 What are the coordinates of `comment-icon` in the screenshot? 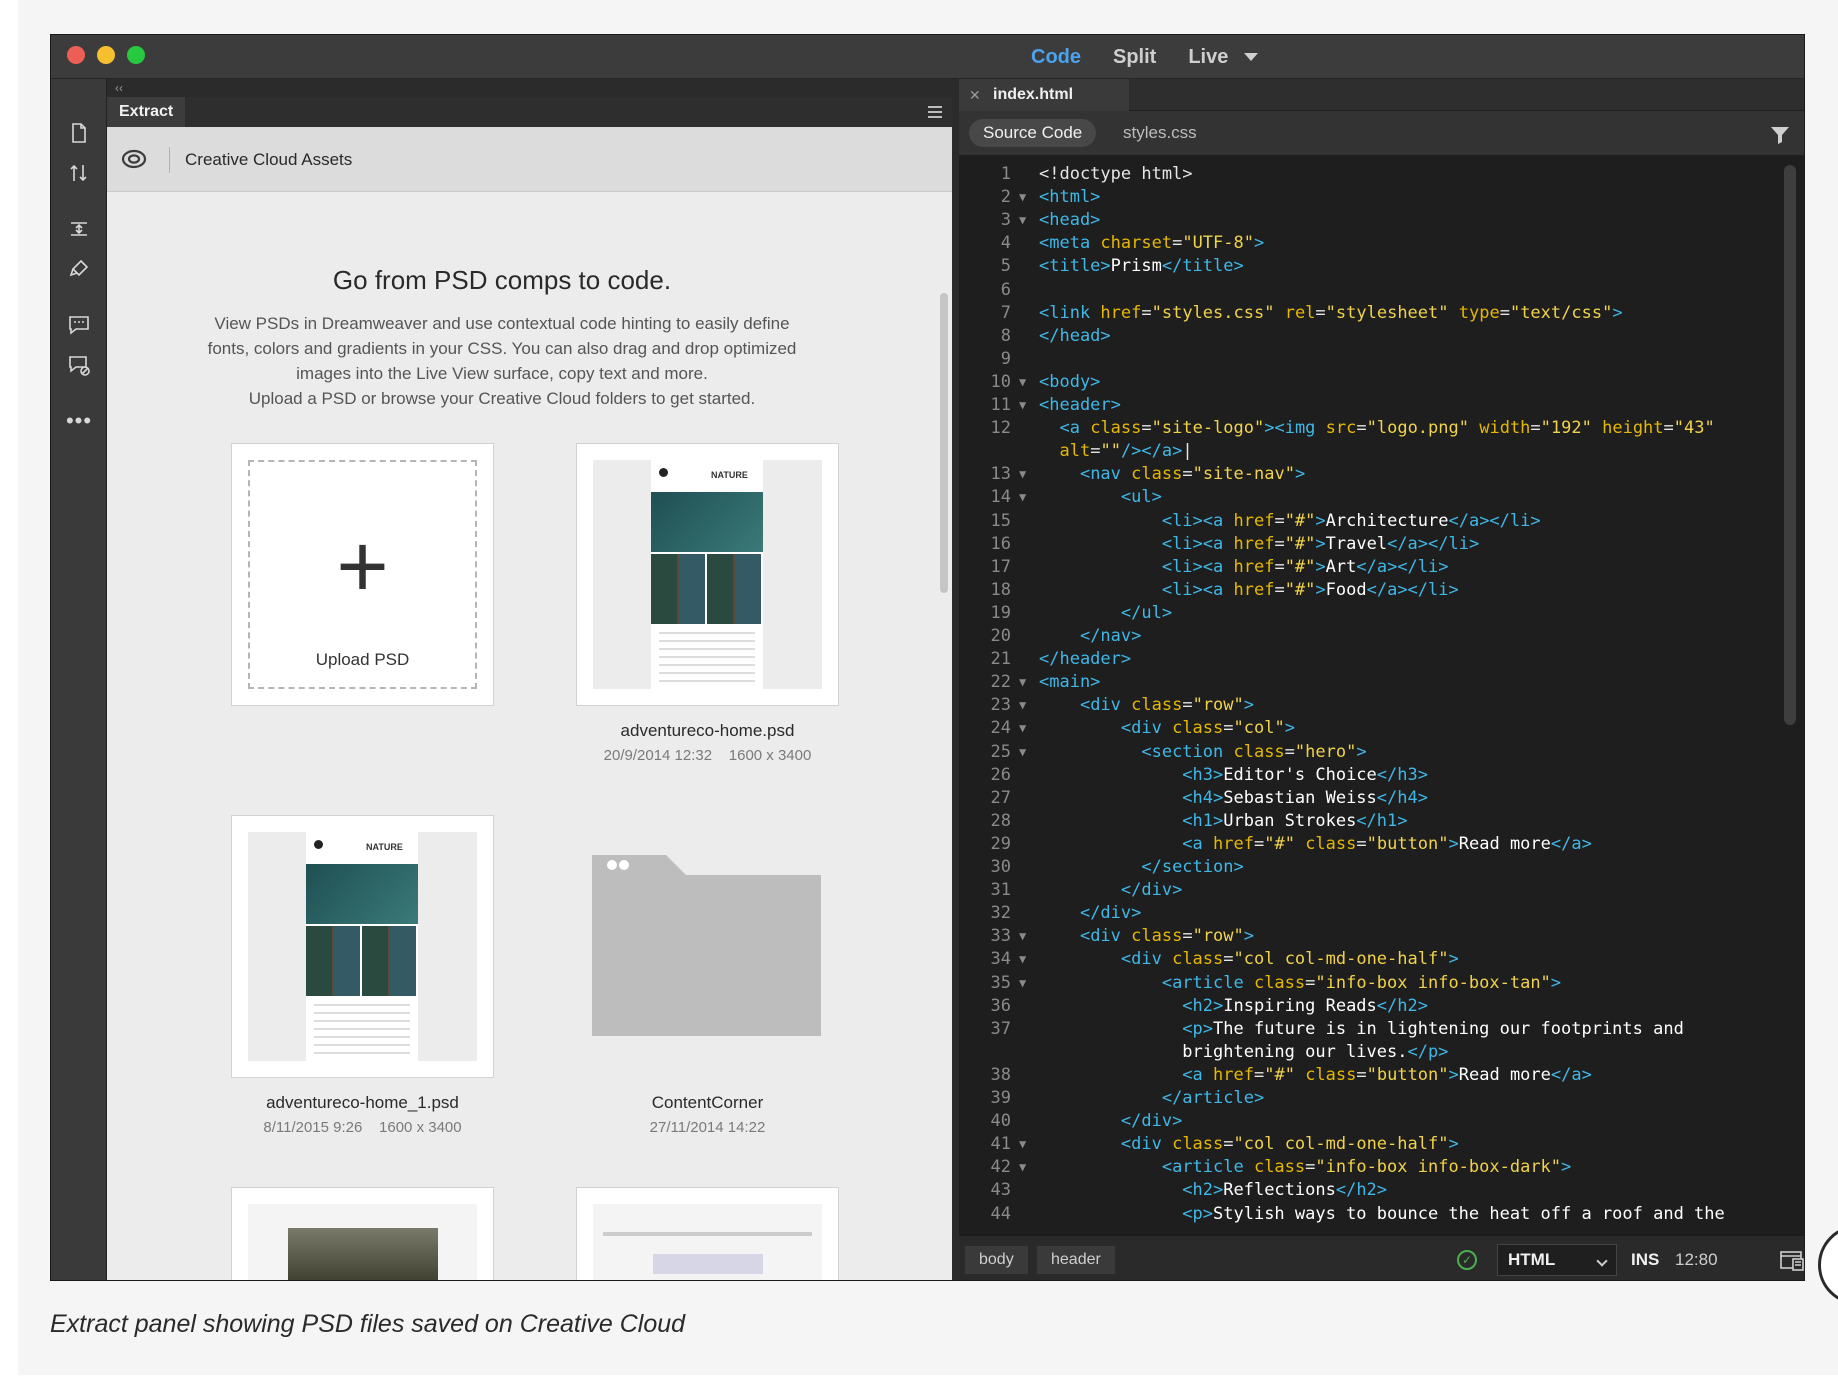 It's located at (79, 325).